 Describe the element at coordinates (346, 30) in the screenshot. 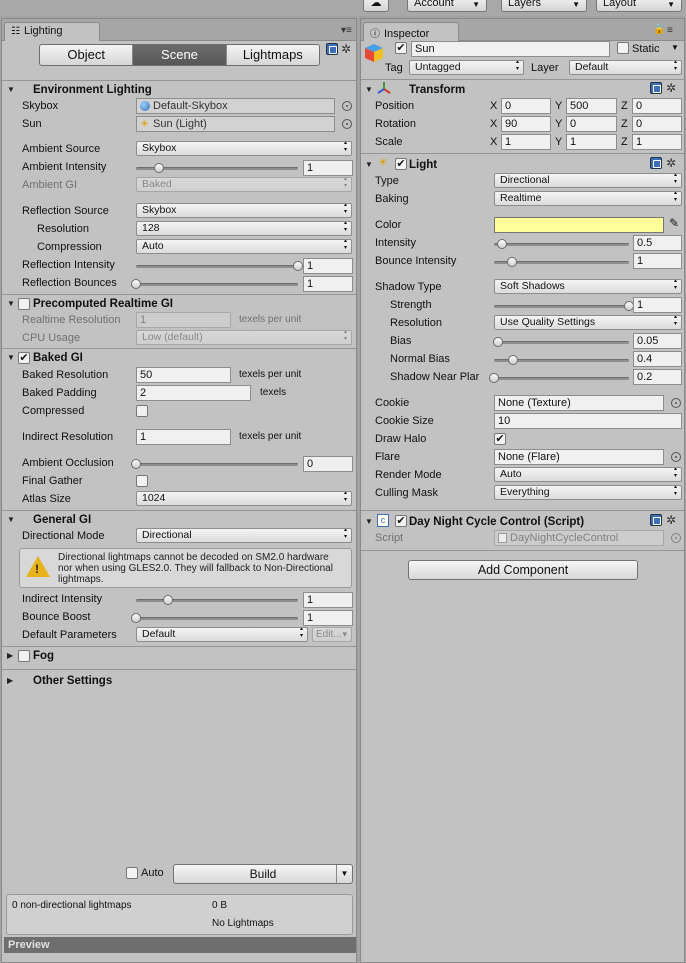

I see `panel-menu-icon: ▾≡` at that location.